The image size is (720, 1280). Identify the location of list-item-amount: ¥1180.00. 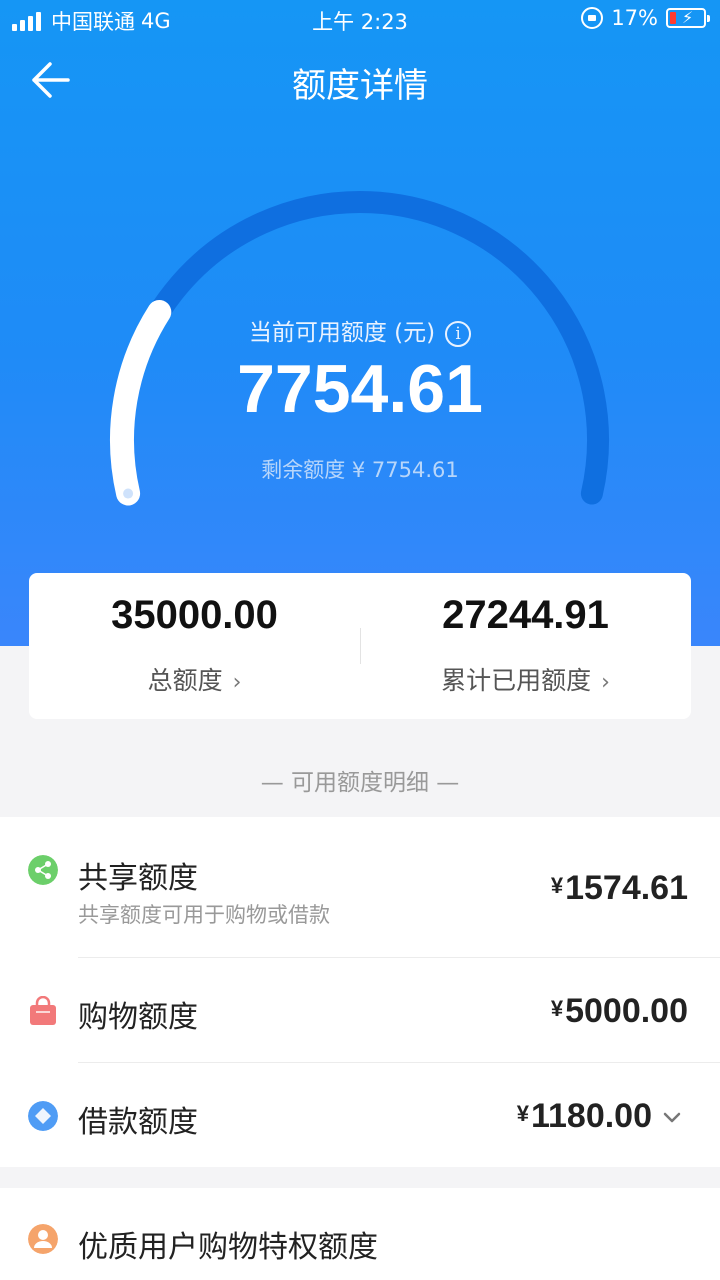
(600, 1116).